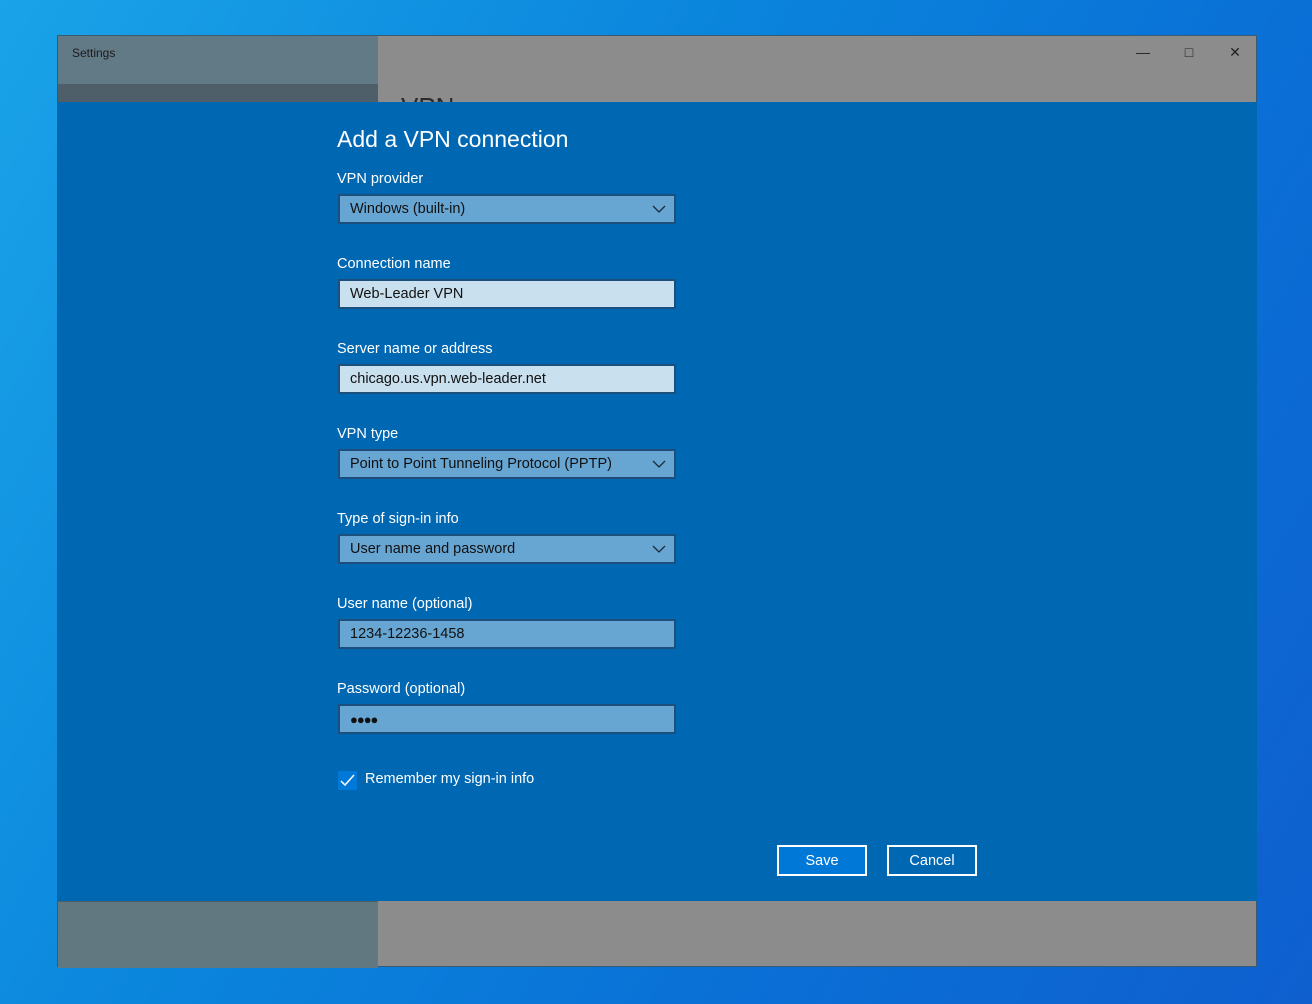 This screenshot has width=1312, height=1004. I want to click on vpn-type-value: Point to Point Tunneling Protocol (PPTP), so click(481, 464).